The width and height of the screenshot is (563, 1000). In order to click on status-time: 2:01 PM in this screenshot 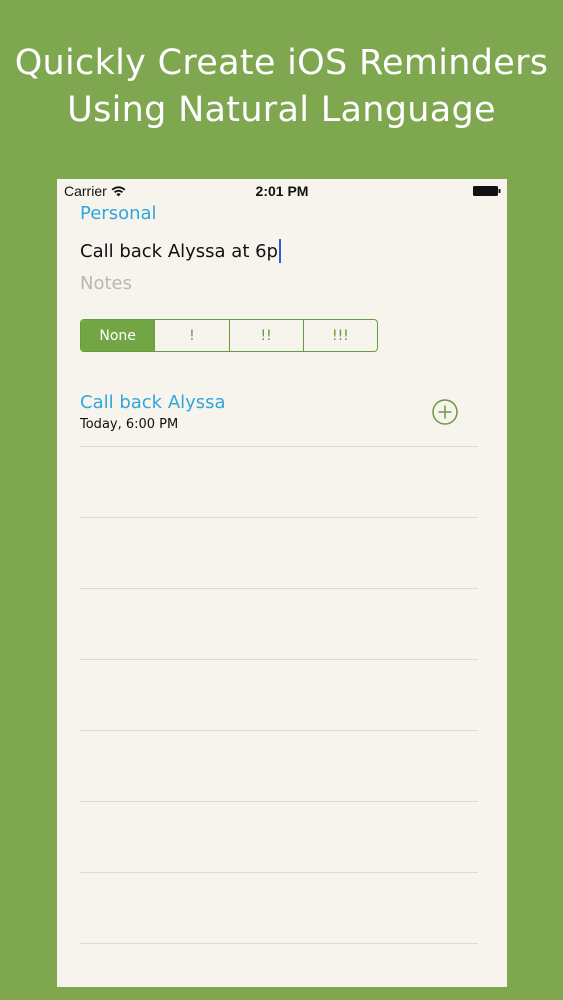, I will do `click(282, 191)`.